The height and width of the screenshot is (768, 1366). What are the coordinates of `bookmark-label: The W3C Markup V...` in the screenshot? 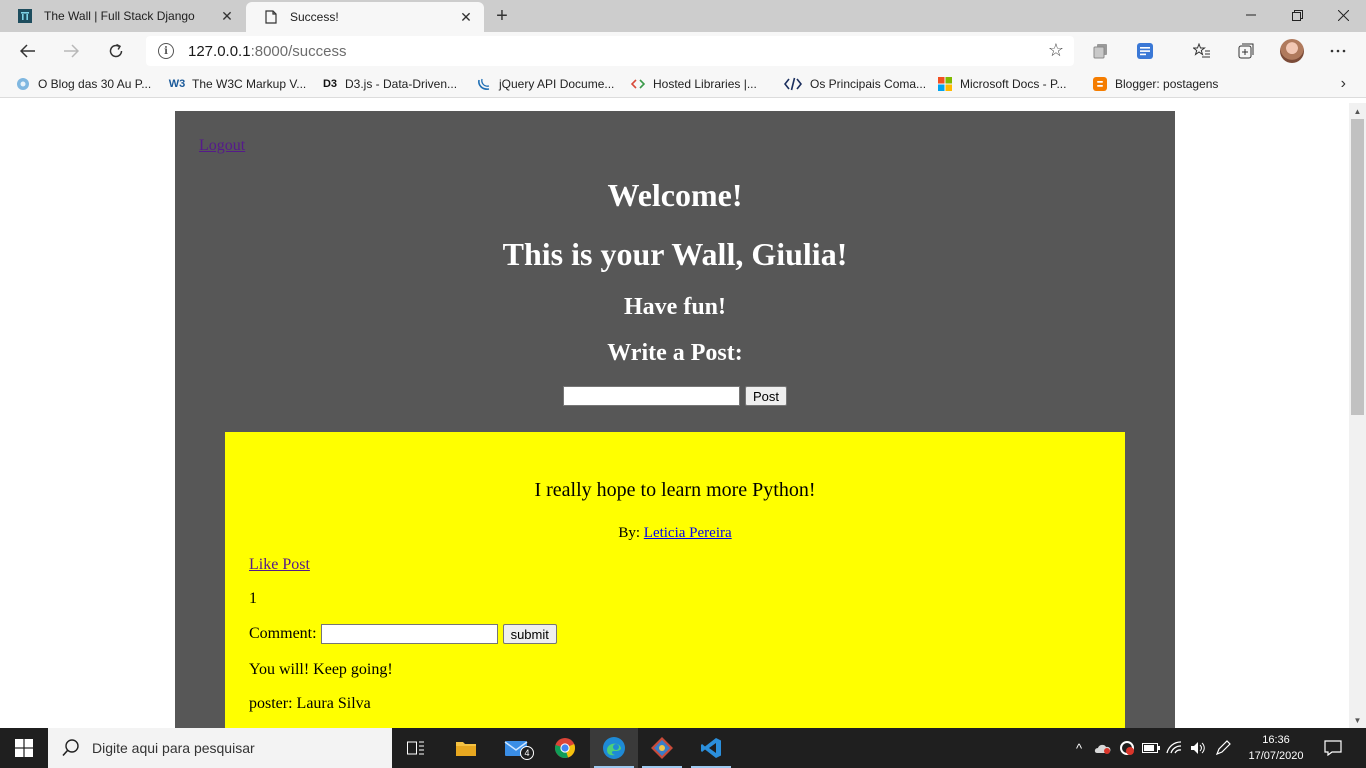 It's located at (249, 84).